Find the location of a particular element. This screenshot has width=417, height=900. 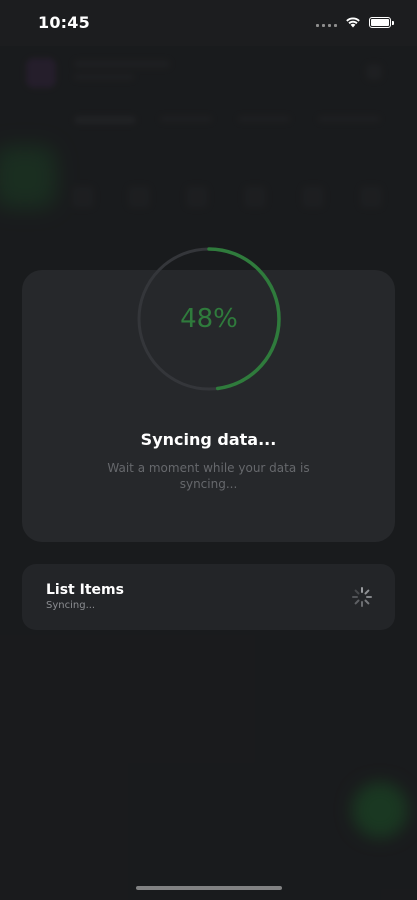

home-indicator is located at coordinates (209, 888).